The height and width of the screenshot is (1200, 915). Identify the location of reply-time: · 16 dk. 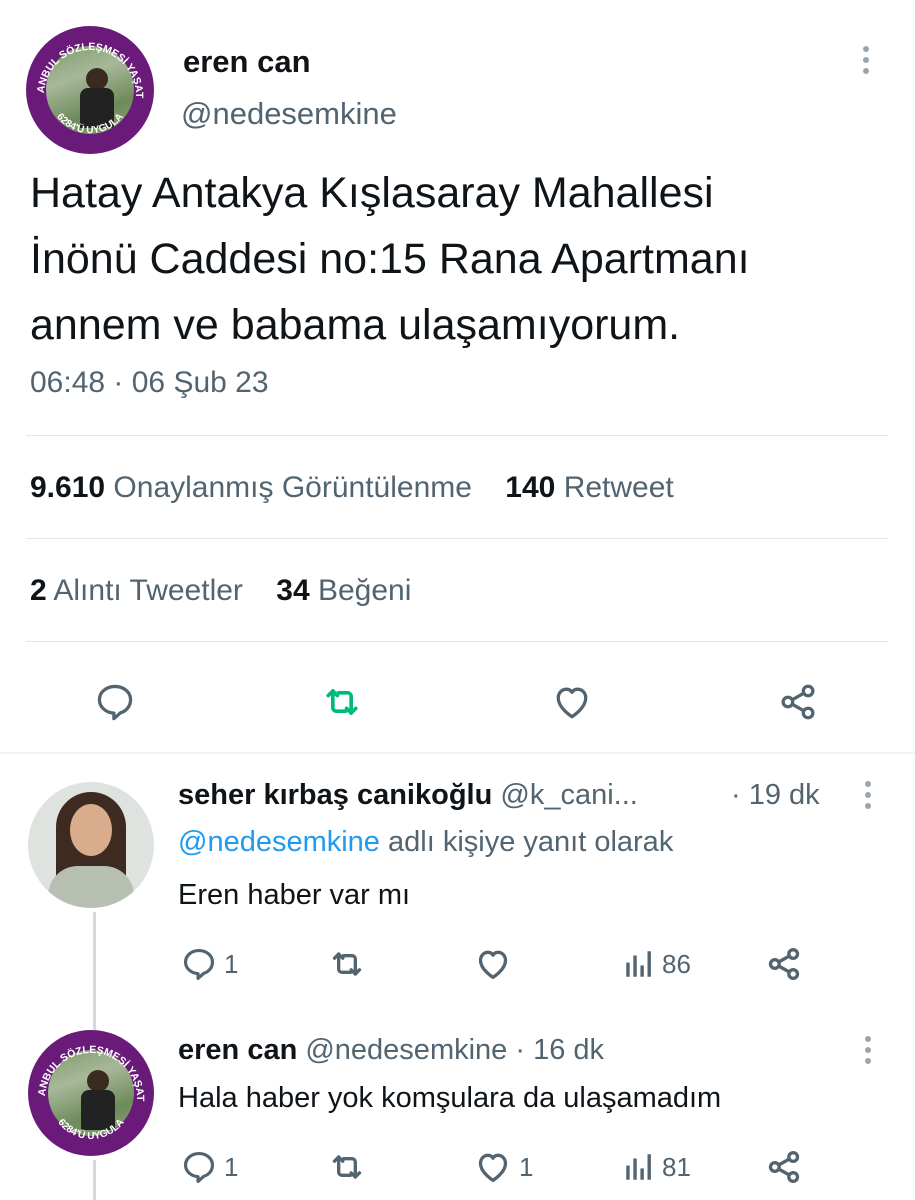
(559, 1050).